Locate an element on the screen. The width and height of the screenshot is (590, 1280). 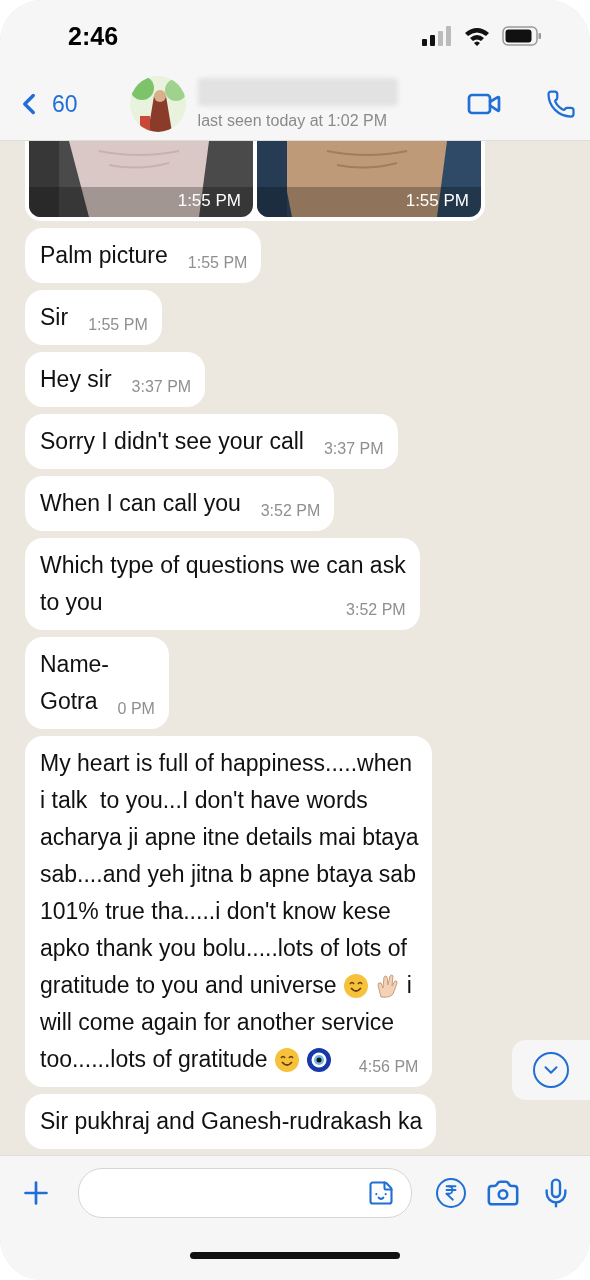
message-text: Which type of questions we can ask is located at coordinates (223, 565).